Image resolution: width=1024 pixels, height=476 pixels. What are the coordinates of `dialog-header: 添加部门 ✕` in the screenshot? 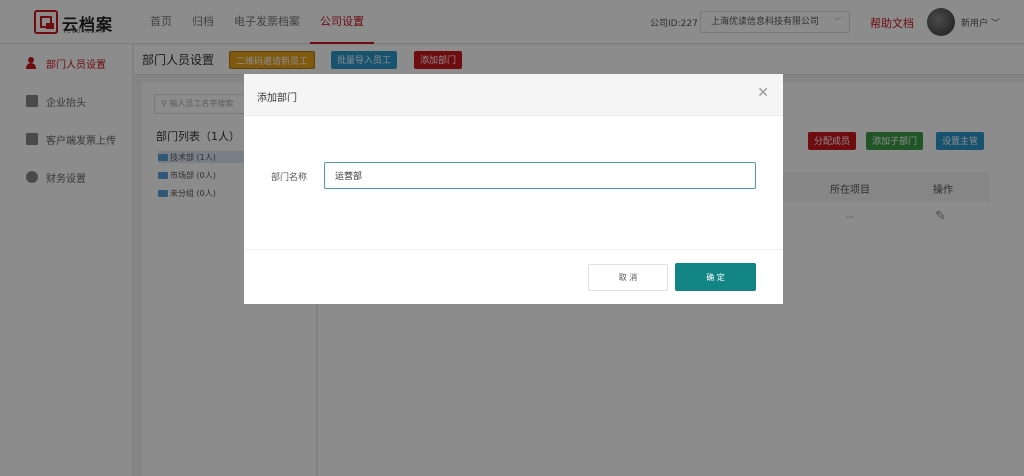 It's located at (513, 95).